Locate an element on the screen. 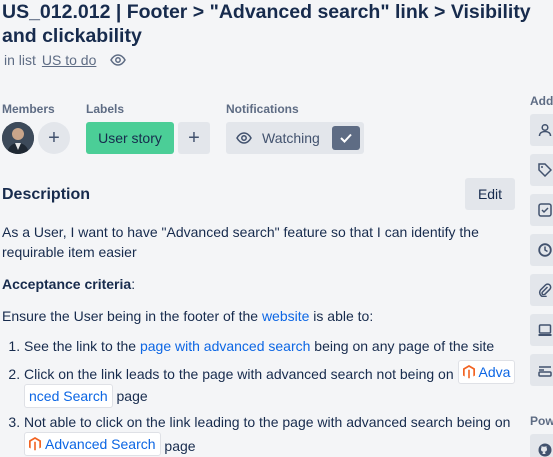 The width and height of the screenshot is (553, 457). watching-checkbox is located at coordinates (346, 138).